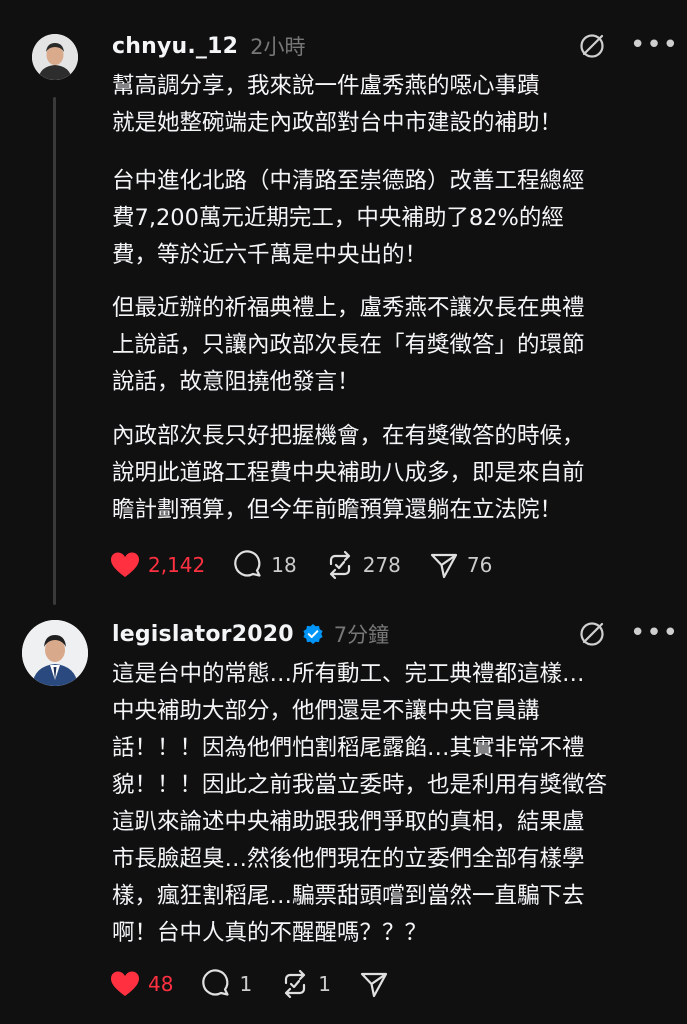  What do you see at coordinates (459, 565) in the screenshot?
I see `share-button: 76` at bounding box center [459, 565].